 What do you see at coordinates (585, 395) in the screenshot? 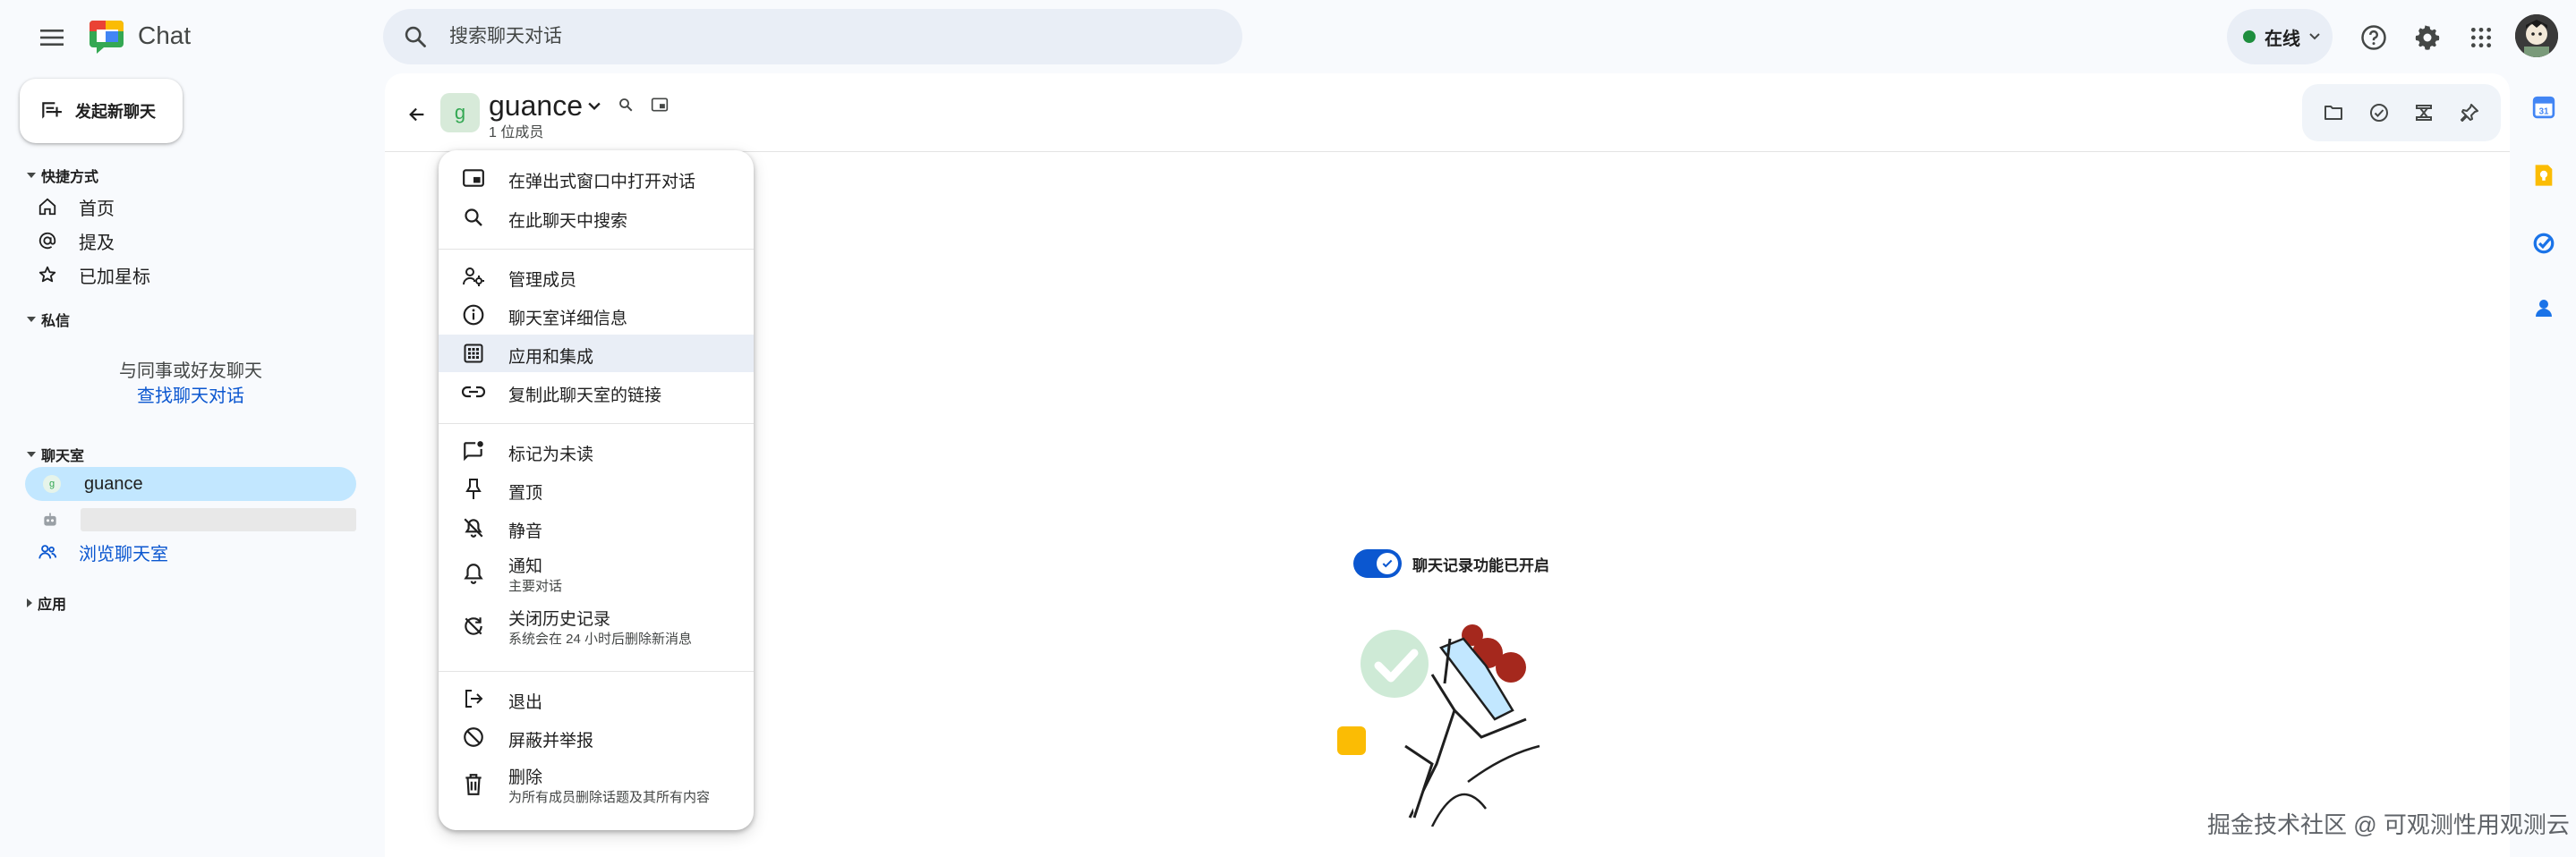
I see `menu-item-label: 复制此聊天室的链接` at bounding box center [585, 395].